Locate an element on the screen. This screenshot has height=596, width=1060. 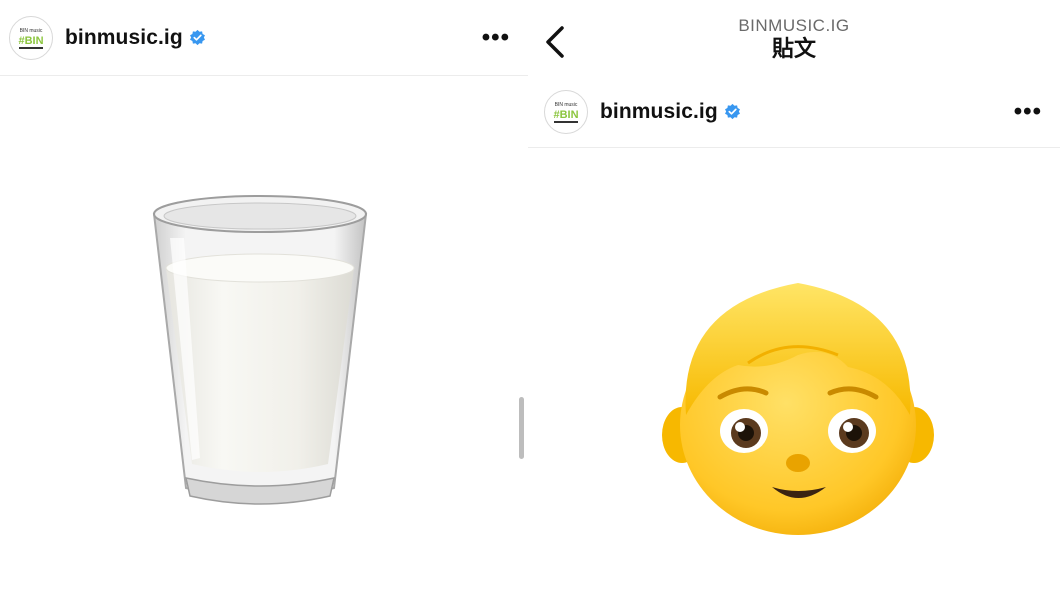
nav-title: 貼文 is located at coordinates (793, 48).